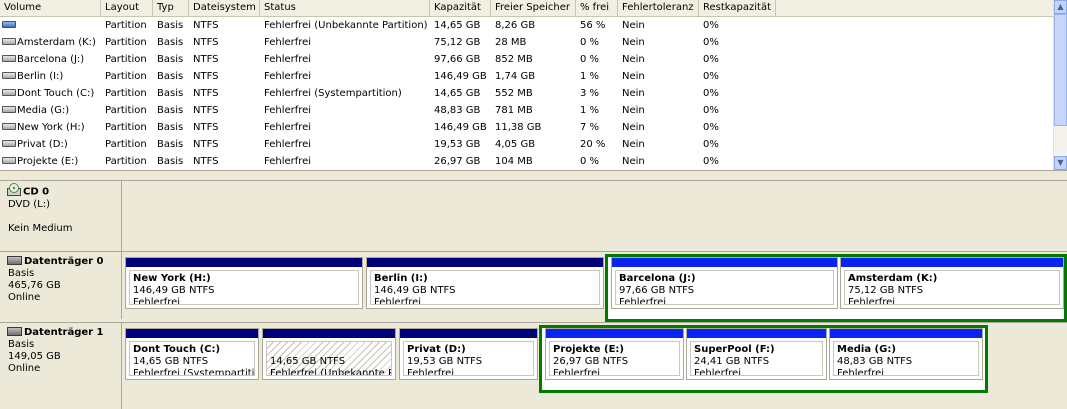 This screenshot has width=1067, height=409. Describe the element at coordinates (597, 8) in the screenshot. I see `column-header-prozent-frei: % frei` at that location.